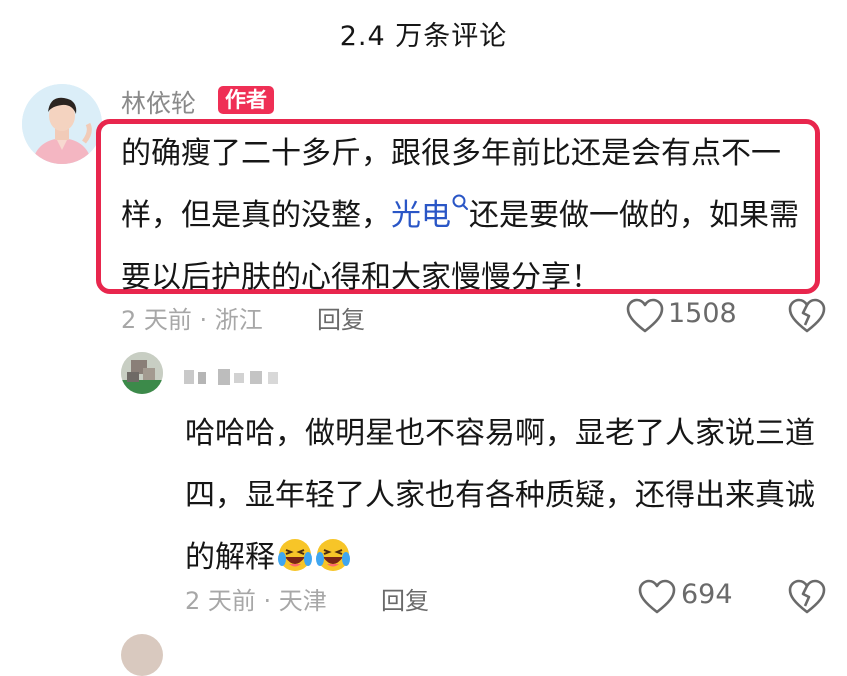 The image size is (847, 676). I want to click on keyword-label: 光电, so click(421, 215).